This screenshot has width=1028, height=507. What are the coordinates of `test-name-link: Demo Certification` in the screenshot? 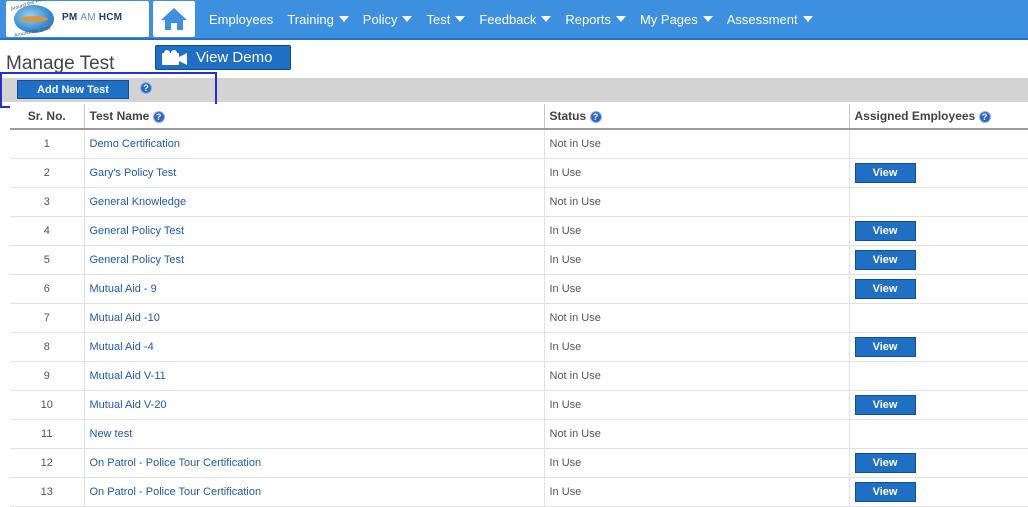 It's located at (313, 144).